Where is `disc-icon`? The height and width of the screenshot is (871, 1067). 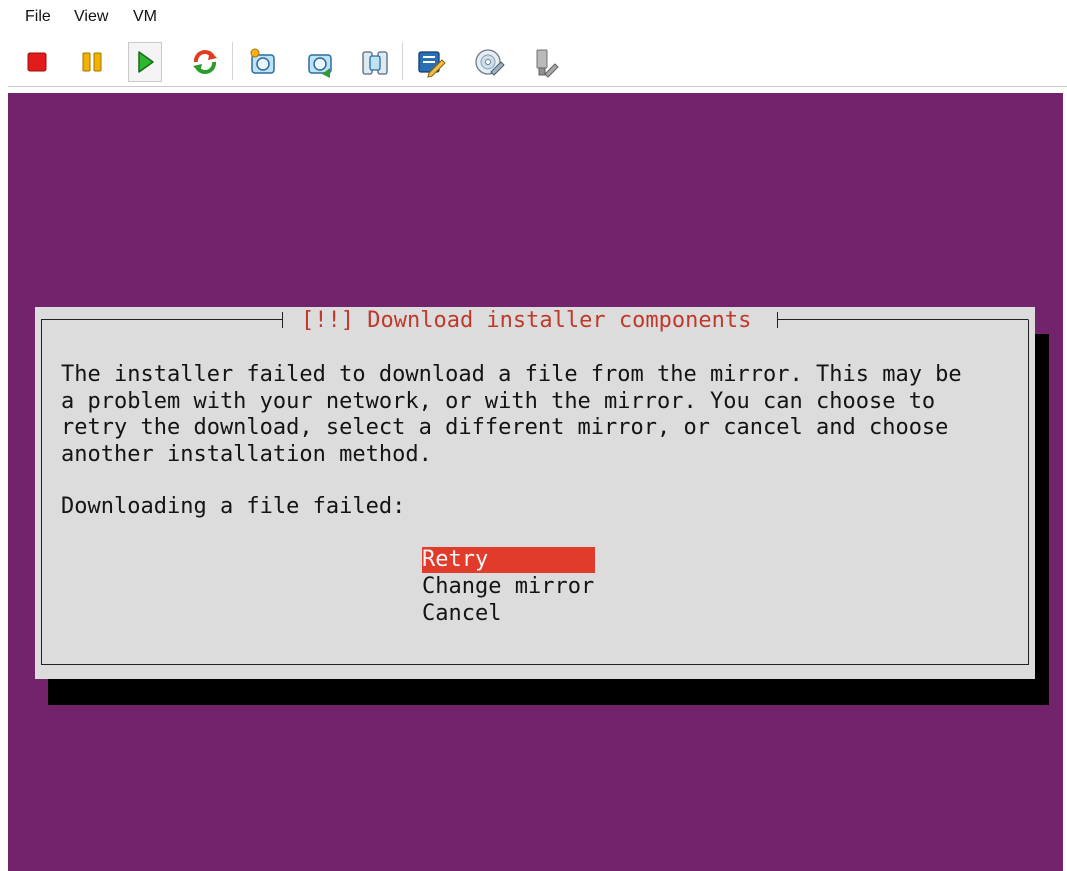
disc-icon is located at coordinates (490, 62).